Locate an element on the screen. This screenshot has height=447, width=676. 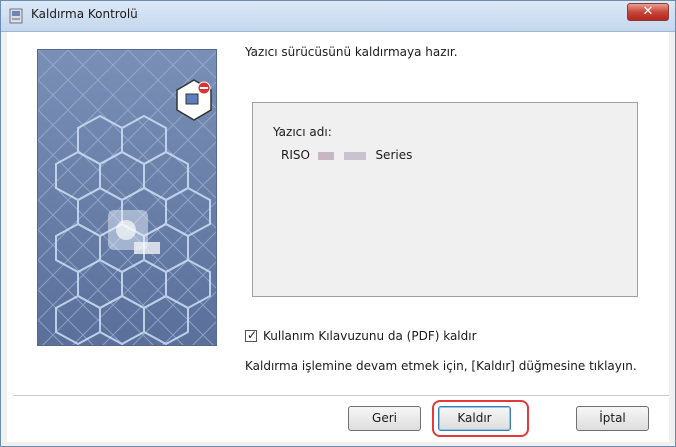
remove-manual-checkbox: ✓ is located at coordinates (251, 335).